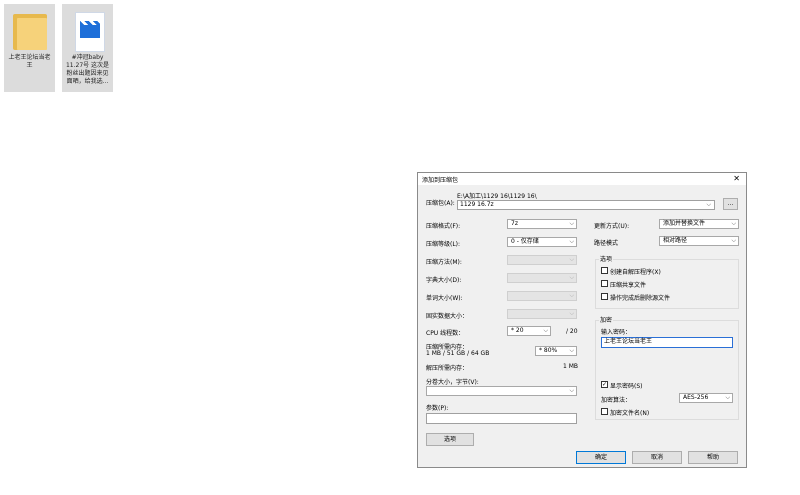  What do you see at coordinates (612, 226) in the screenshot?
I see `update-mode-label: 更新方式(U):` at bounding box center [612, 226].